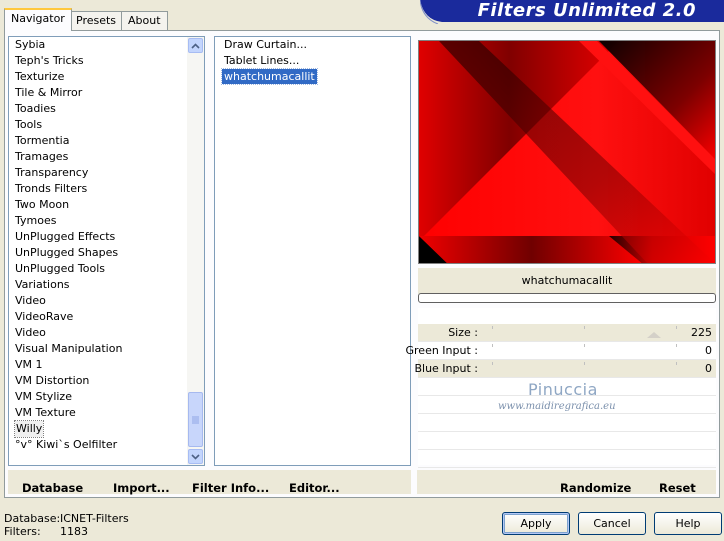 This screenshot has width=724, height=541. I want to click on param-row-size: Size : 225, so click(567, 333).